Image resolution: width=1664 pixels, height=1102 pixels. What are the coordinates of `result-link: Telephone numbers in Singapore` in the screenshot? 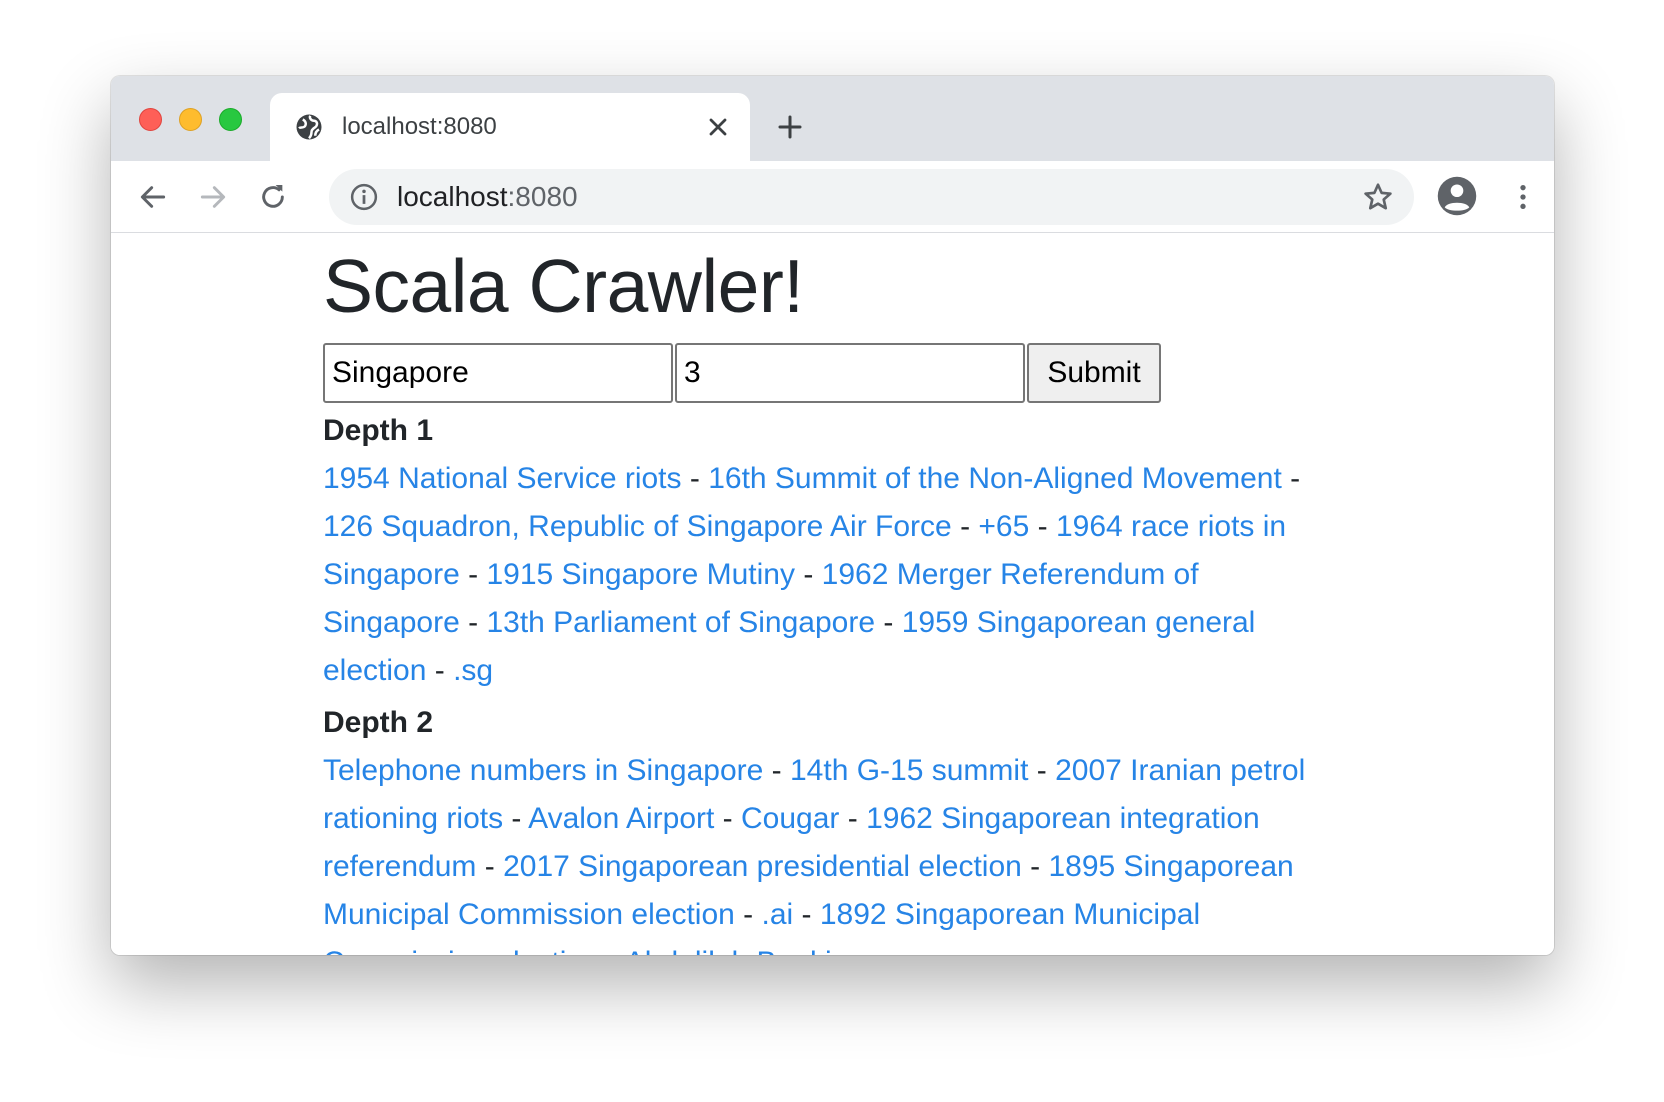 It's located at (543, 770).